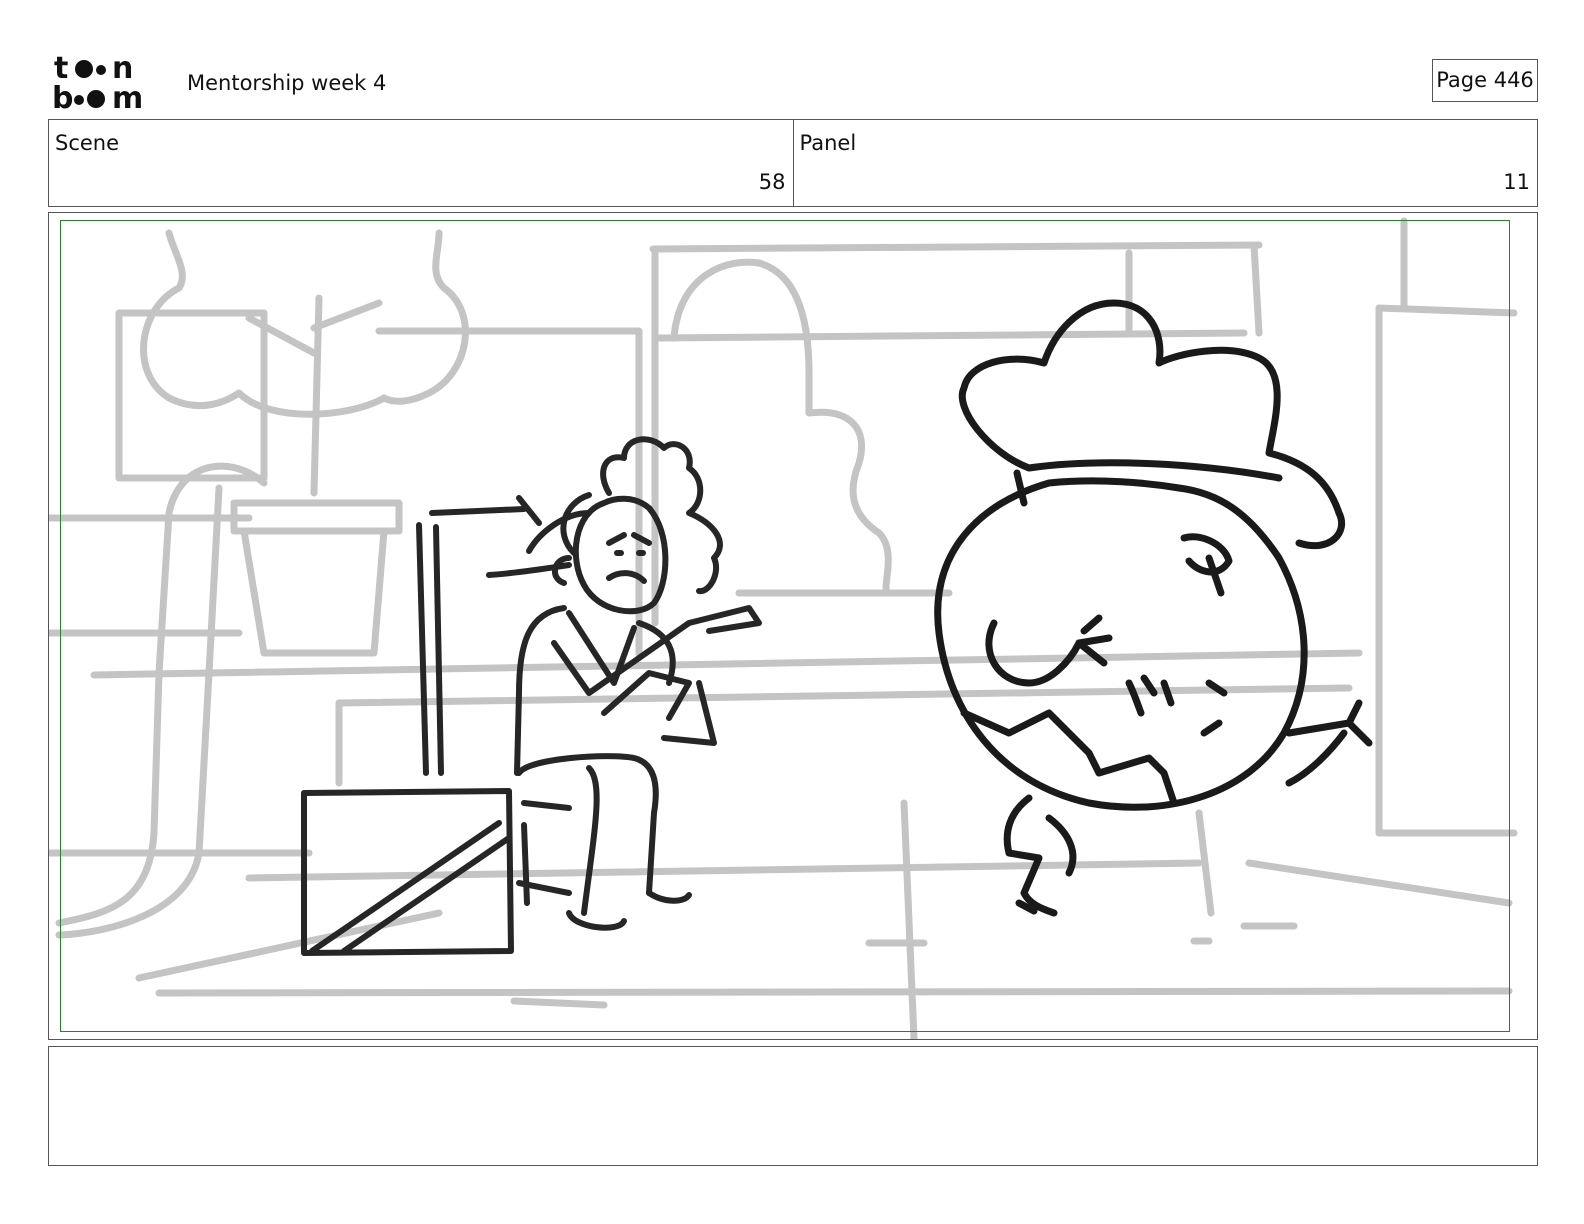  I want to click on panel-label: Panel, so click(828, 143).